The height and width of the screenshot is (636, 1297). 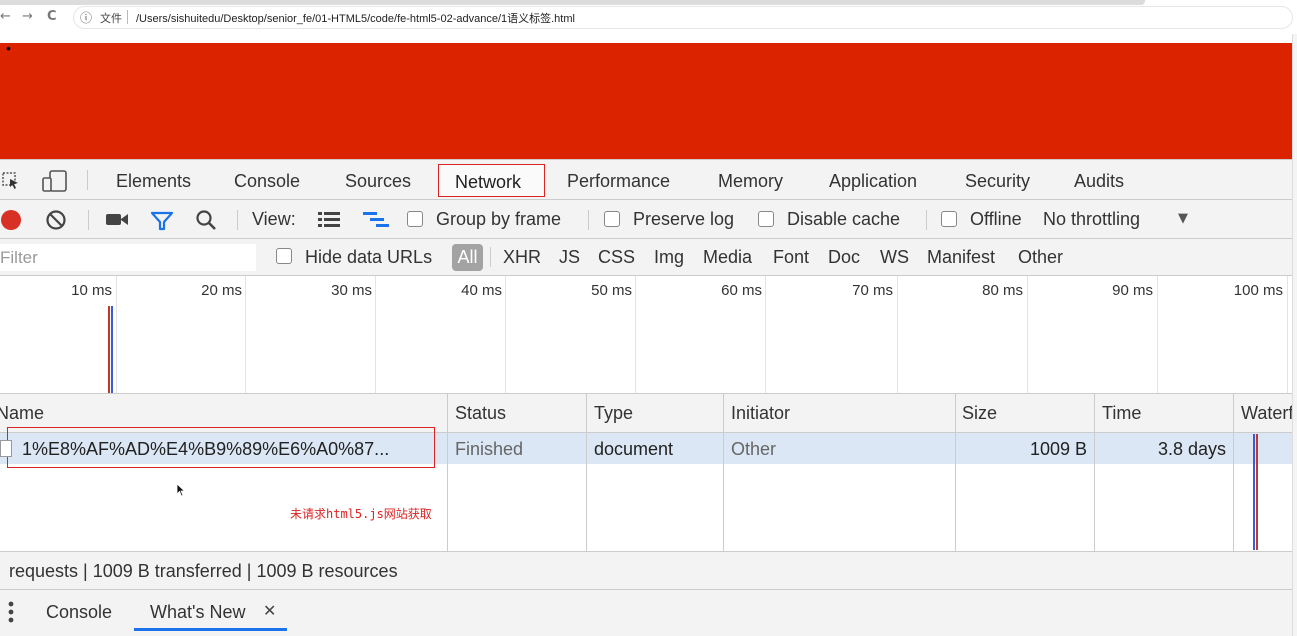 What do you see at coordinates (996, 219) in the screenshot?
I see `offline-label: Offline` at bounding box center [996, 219].